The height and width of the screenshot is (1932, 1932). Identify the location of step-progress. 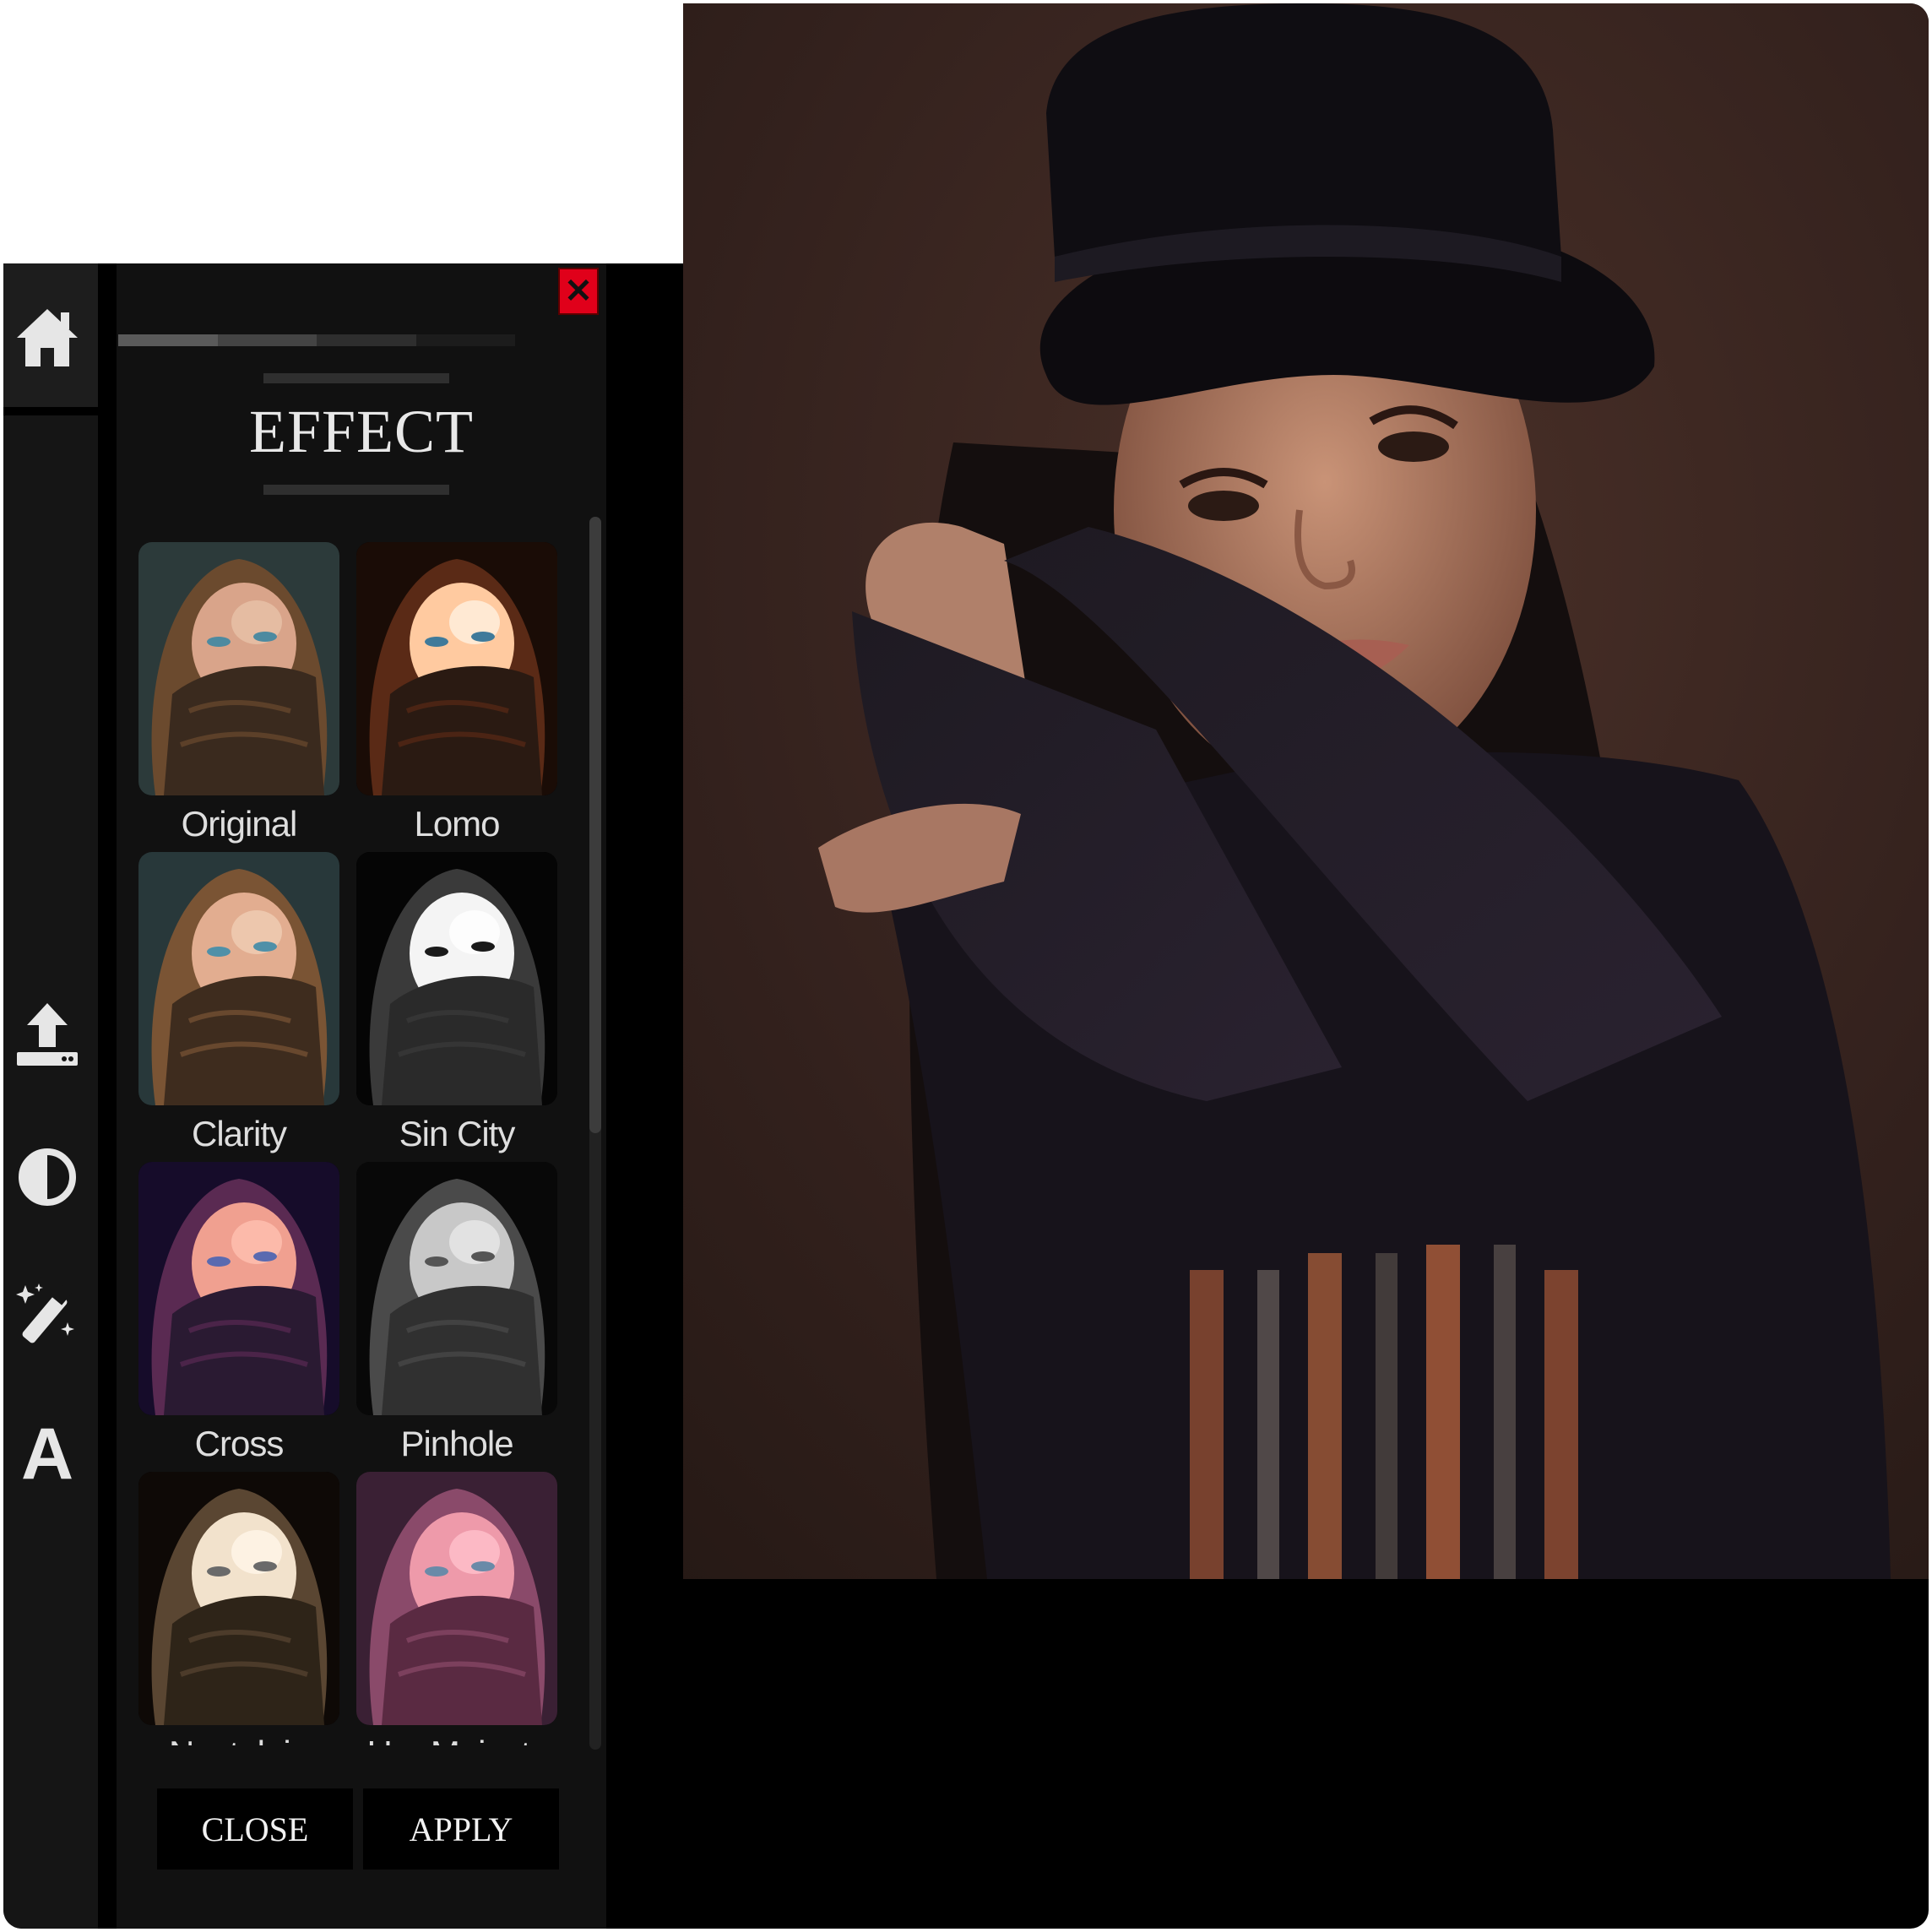
(317, 340).